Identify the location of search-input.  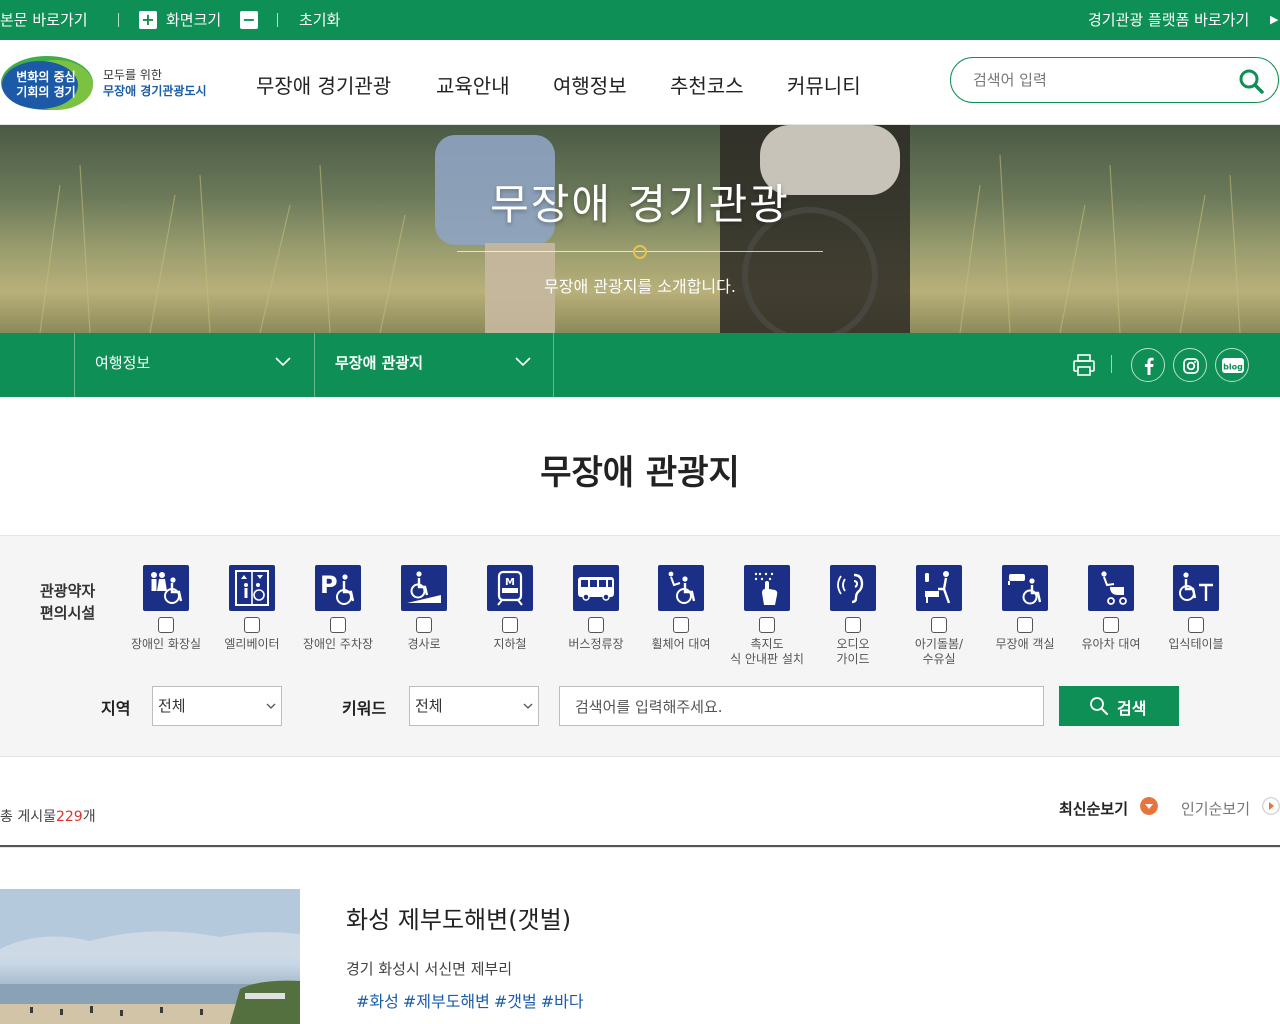
(1098, 80).